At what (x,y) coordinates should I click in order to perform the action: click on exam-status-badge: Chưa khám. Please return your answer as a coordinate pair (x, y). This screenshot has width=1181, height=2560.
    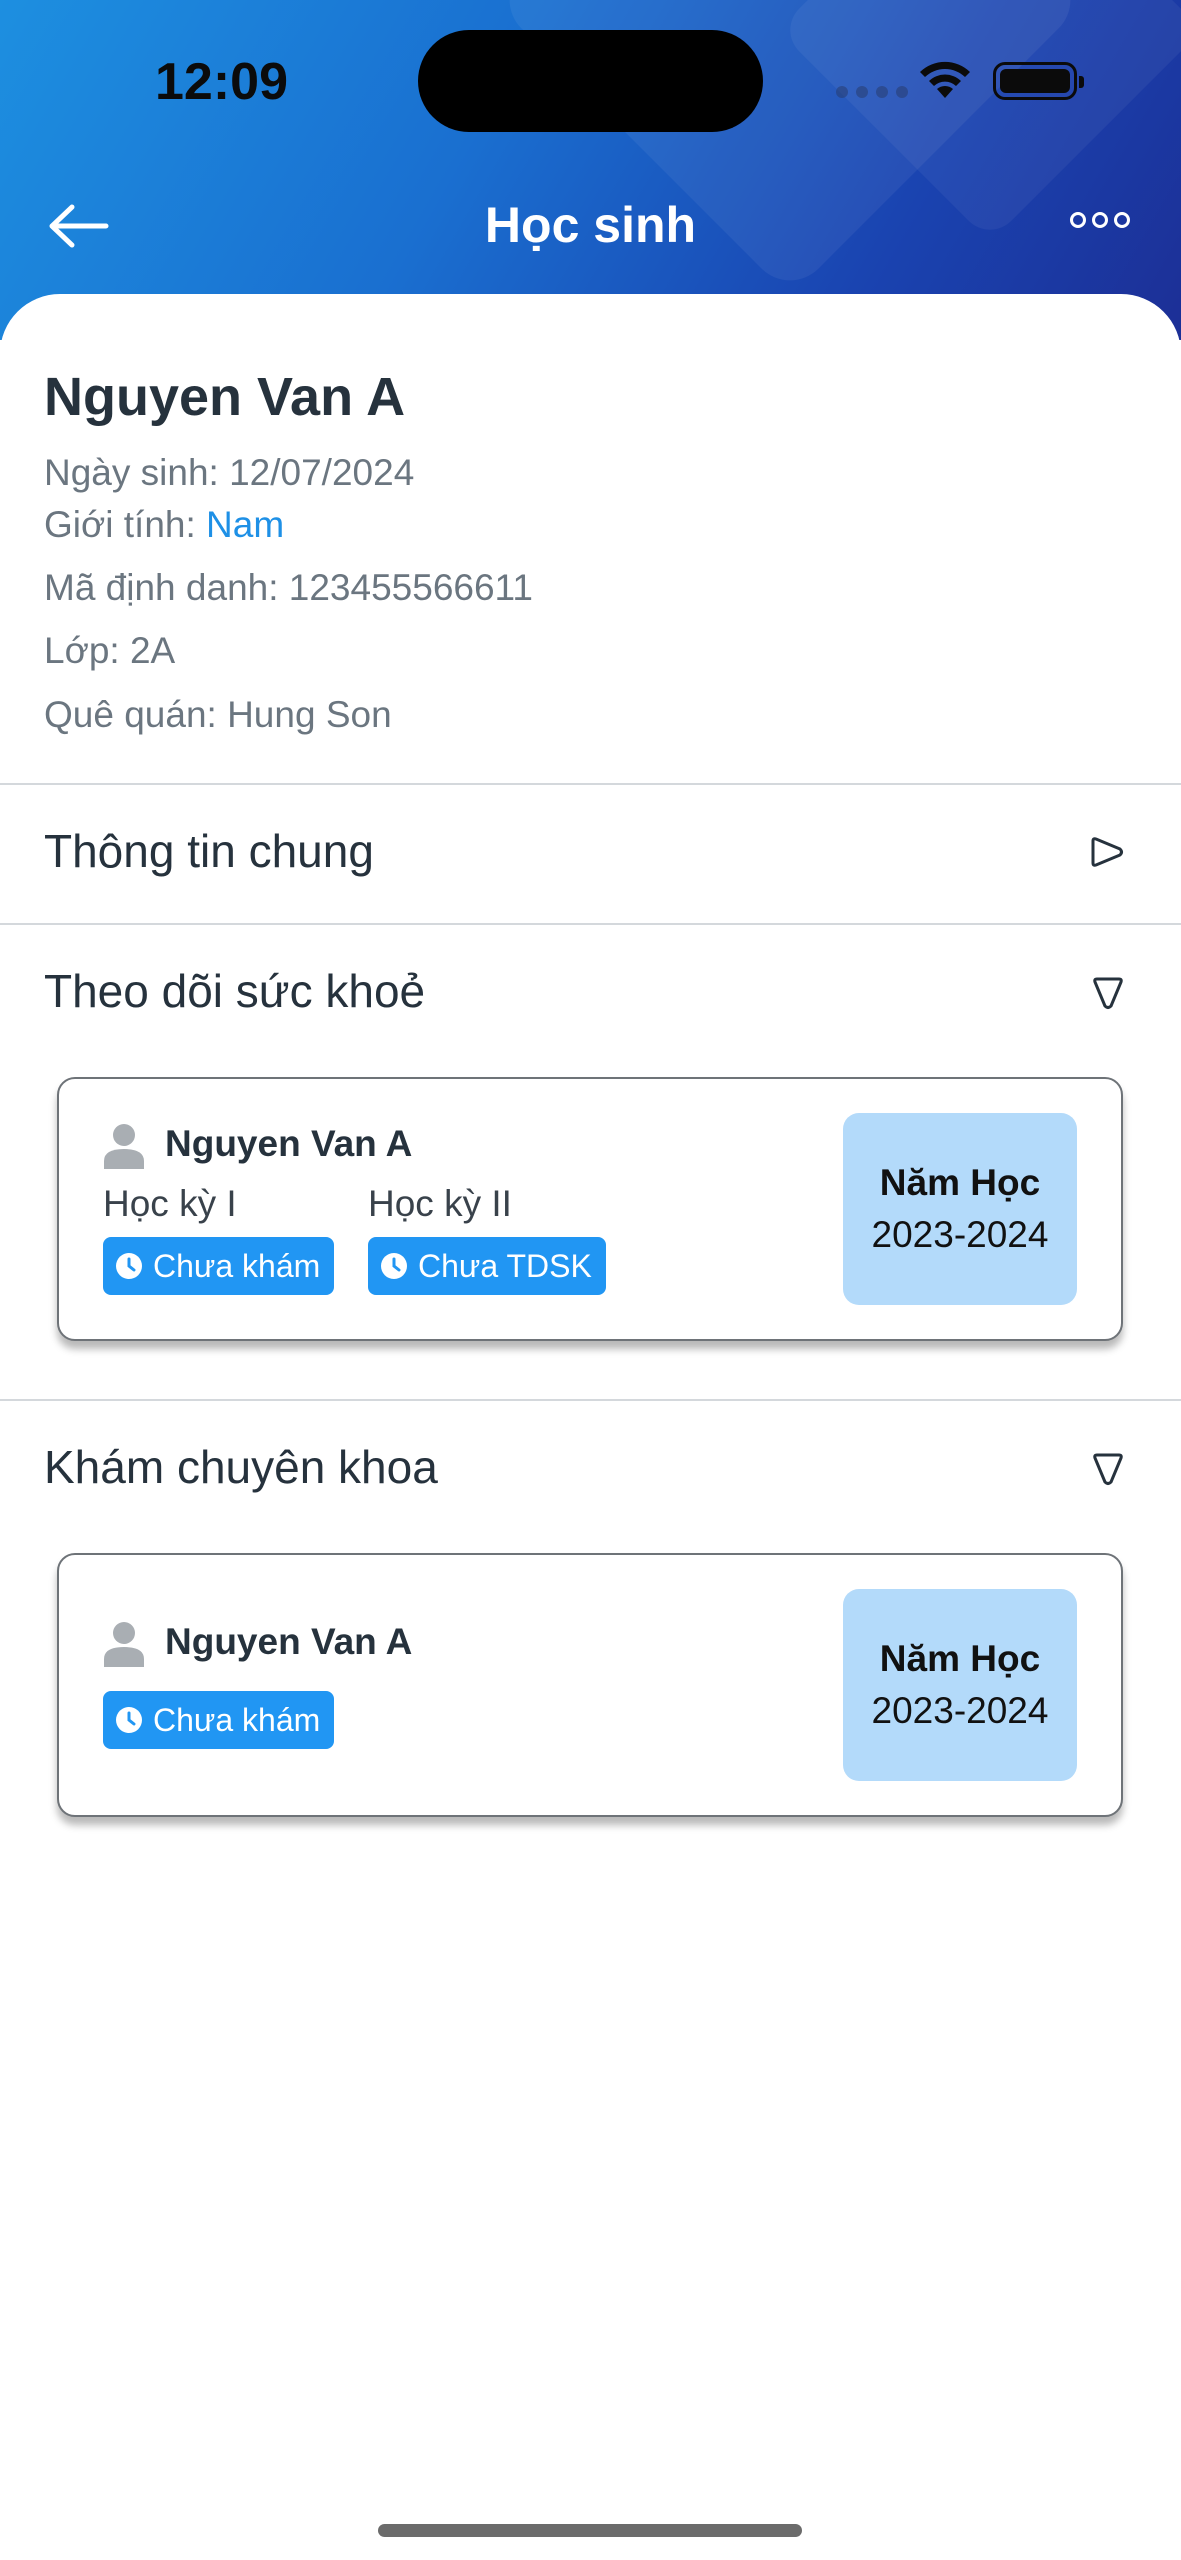
    Looking at the image, I should click on (219, 1720).